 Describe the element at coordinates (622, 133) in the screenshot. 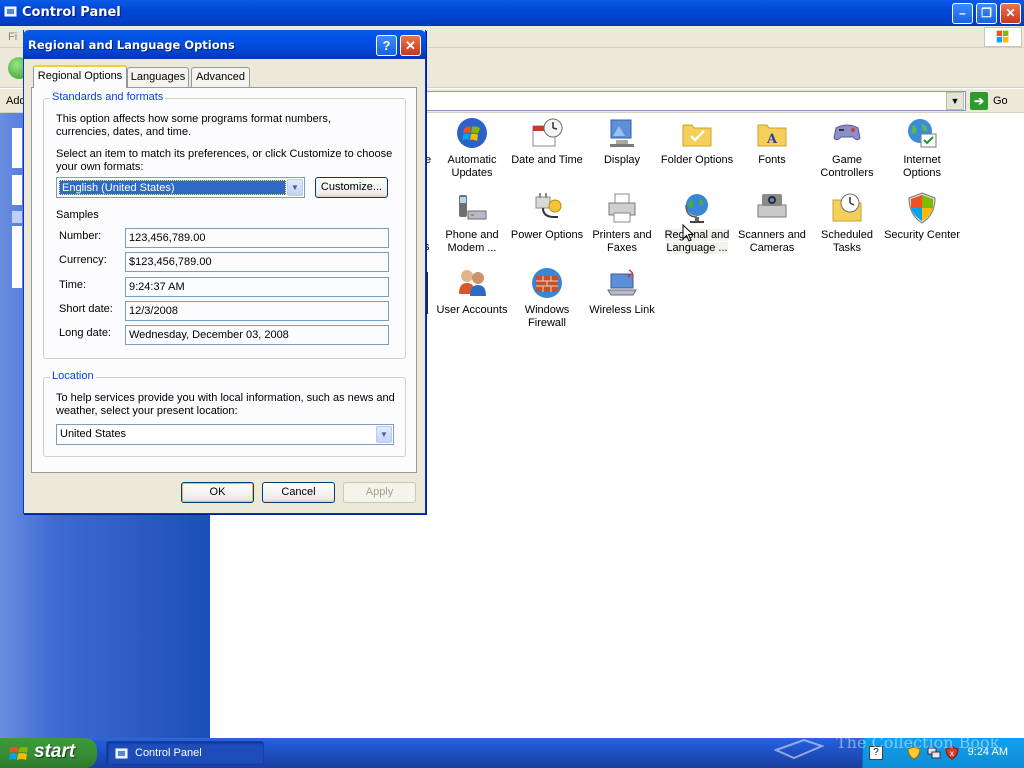

I see `display-monitor-icon` at that location.